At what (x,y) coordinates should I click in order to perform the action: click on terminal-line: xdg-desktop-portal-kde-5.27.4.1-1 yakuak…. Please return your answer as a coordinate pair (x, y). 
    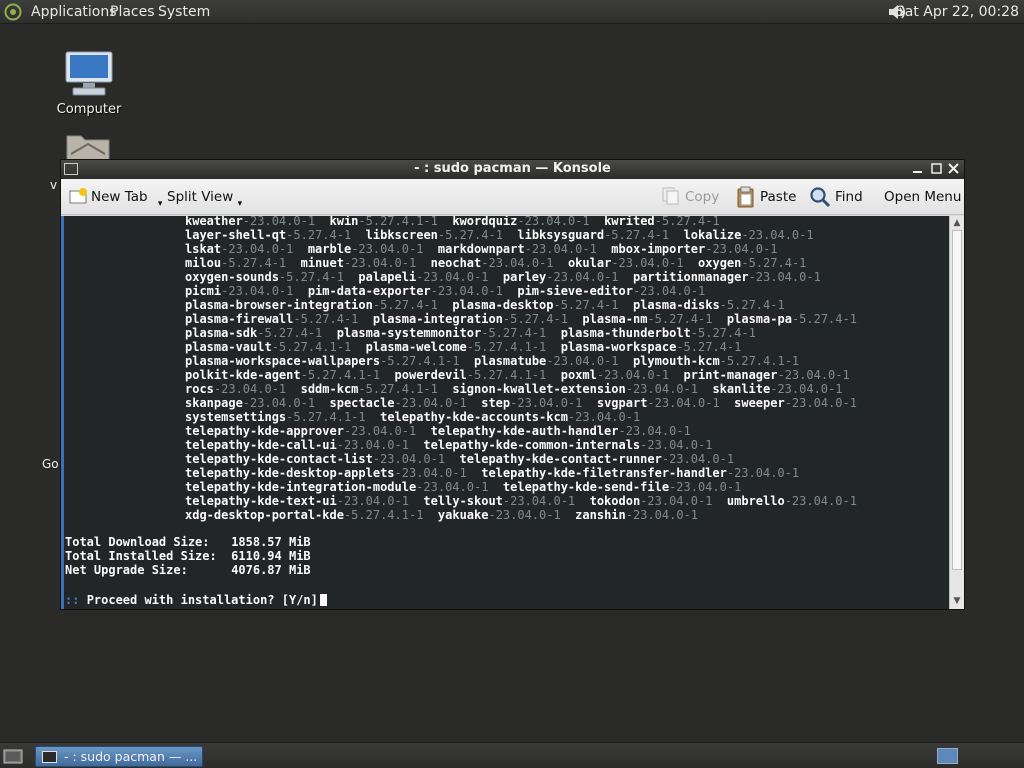
    Looking at the image, I should click on (521, 515).